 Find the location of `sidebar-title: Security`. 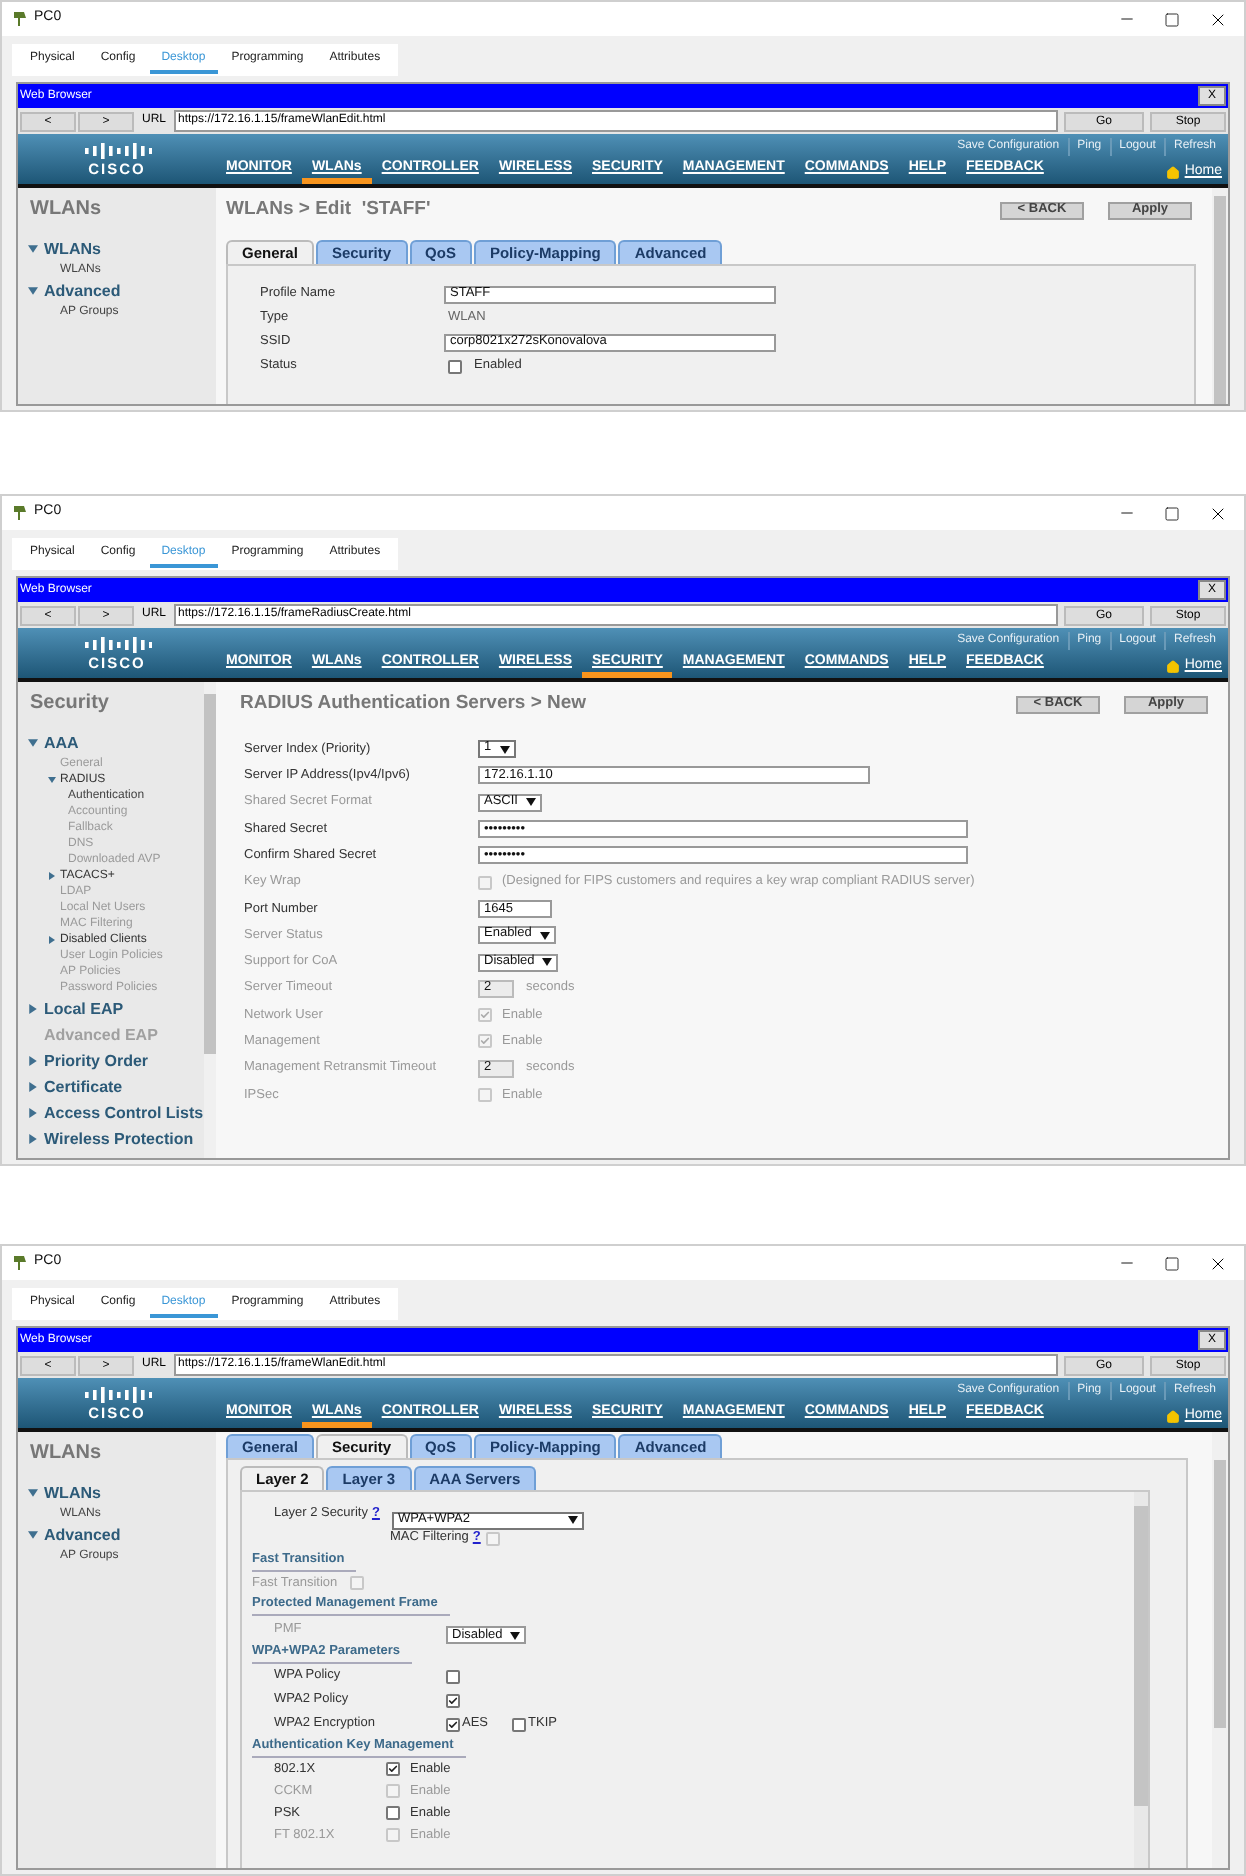

sidebar-title: Security is located at coordinates (69, 703).